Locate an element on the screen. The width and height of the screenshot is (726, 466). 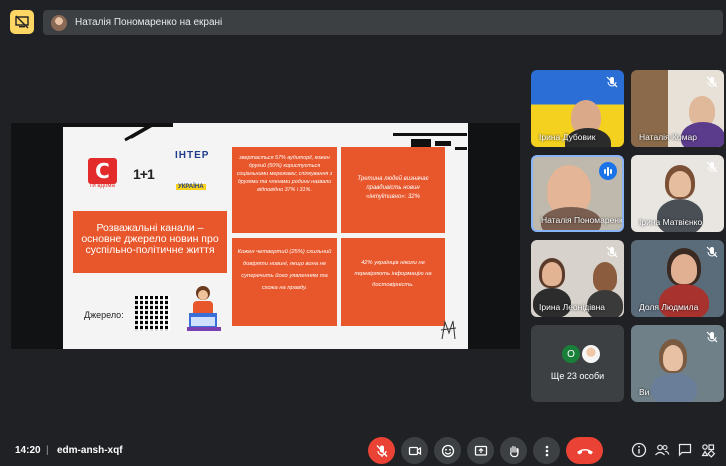
one-plus-one-logo: 1+1 is located at coordinates (144, 174).